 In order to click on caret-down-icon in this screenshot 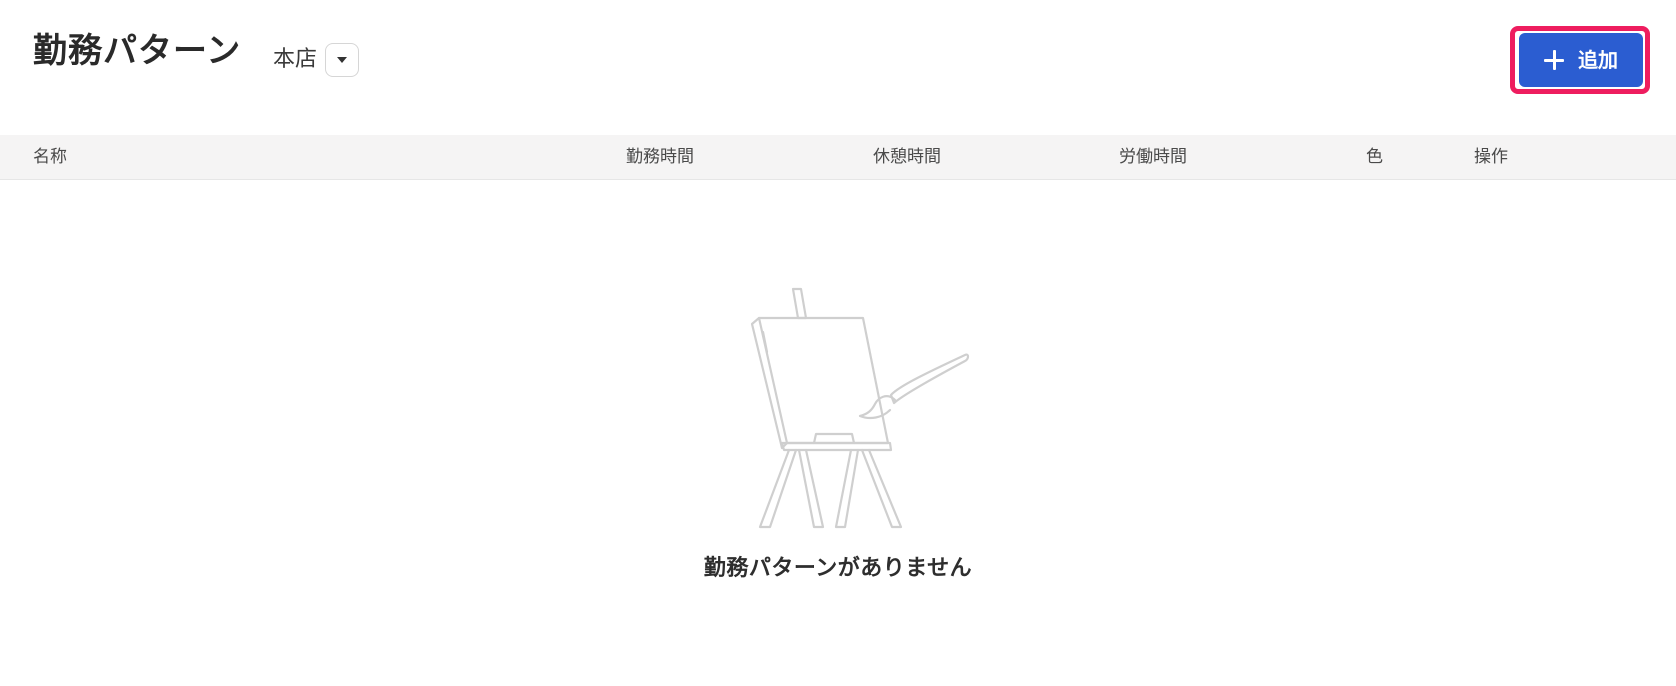, I will do `click(342, 60)`.